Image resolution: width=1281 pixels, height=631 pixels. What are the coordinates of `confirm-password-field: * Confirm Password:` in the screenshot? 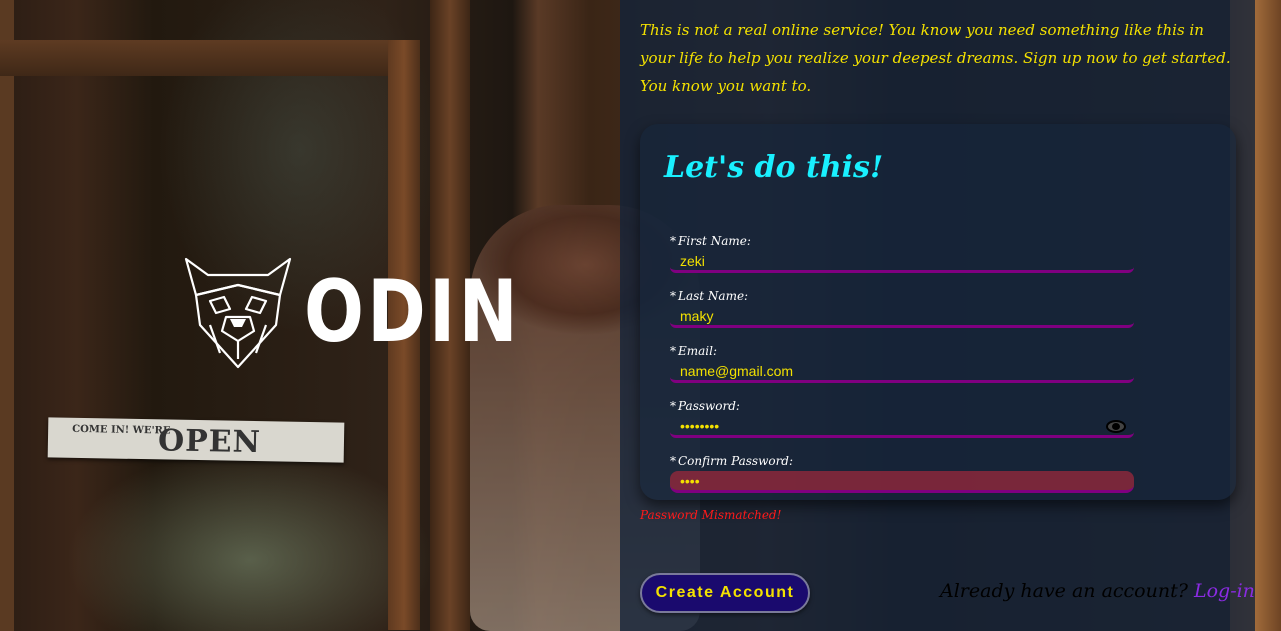 It's located at (902, 472).